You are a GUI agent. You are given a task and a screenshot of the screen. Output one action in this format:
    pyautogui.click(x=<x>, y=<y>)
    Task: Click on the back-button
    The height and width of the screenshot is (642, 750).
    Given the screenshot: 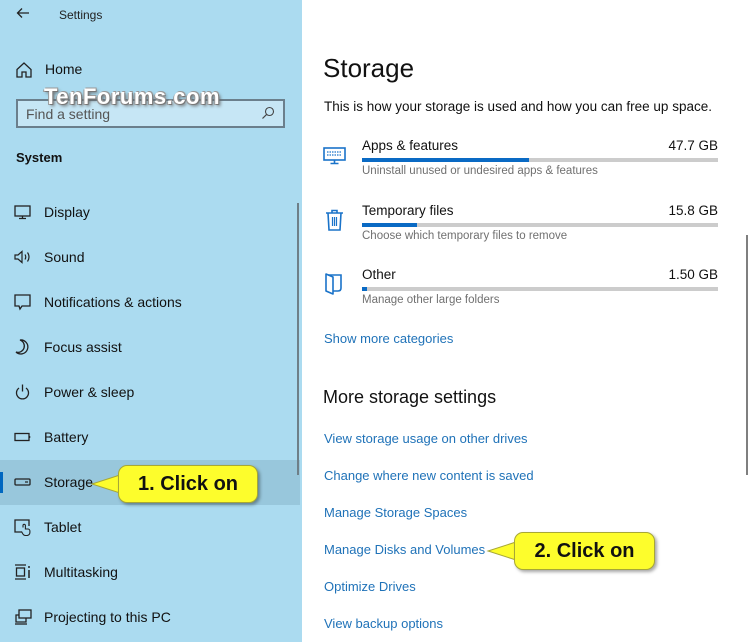 What is the action you would take?
    pyautogui.click(x=23, y=16)
    